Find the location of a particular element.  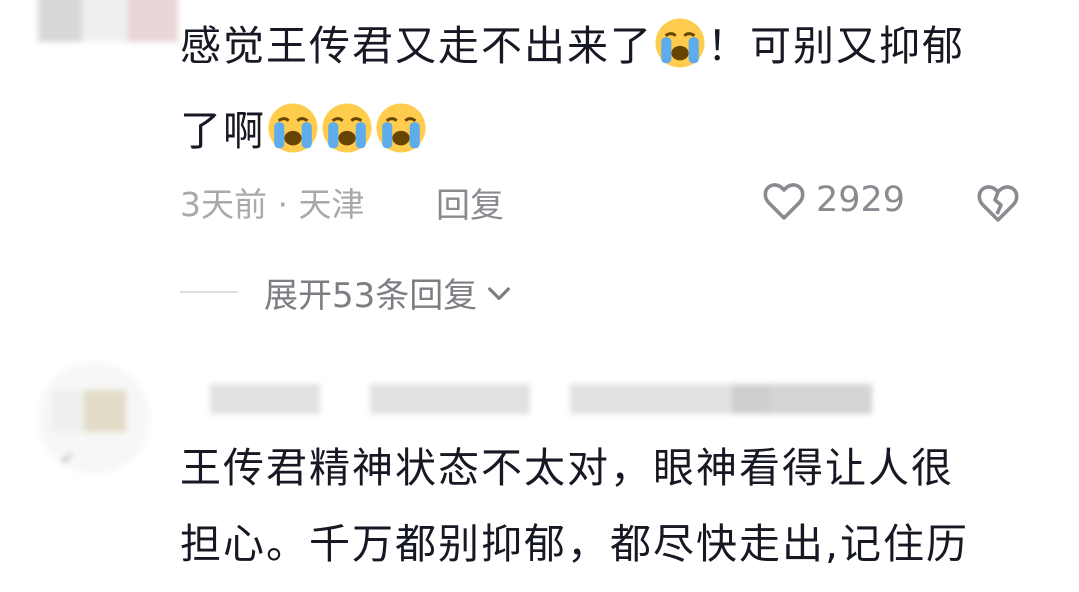

comment-meta: 3天前 · 天津 is located at coordinates (272, 204).